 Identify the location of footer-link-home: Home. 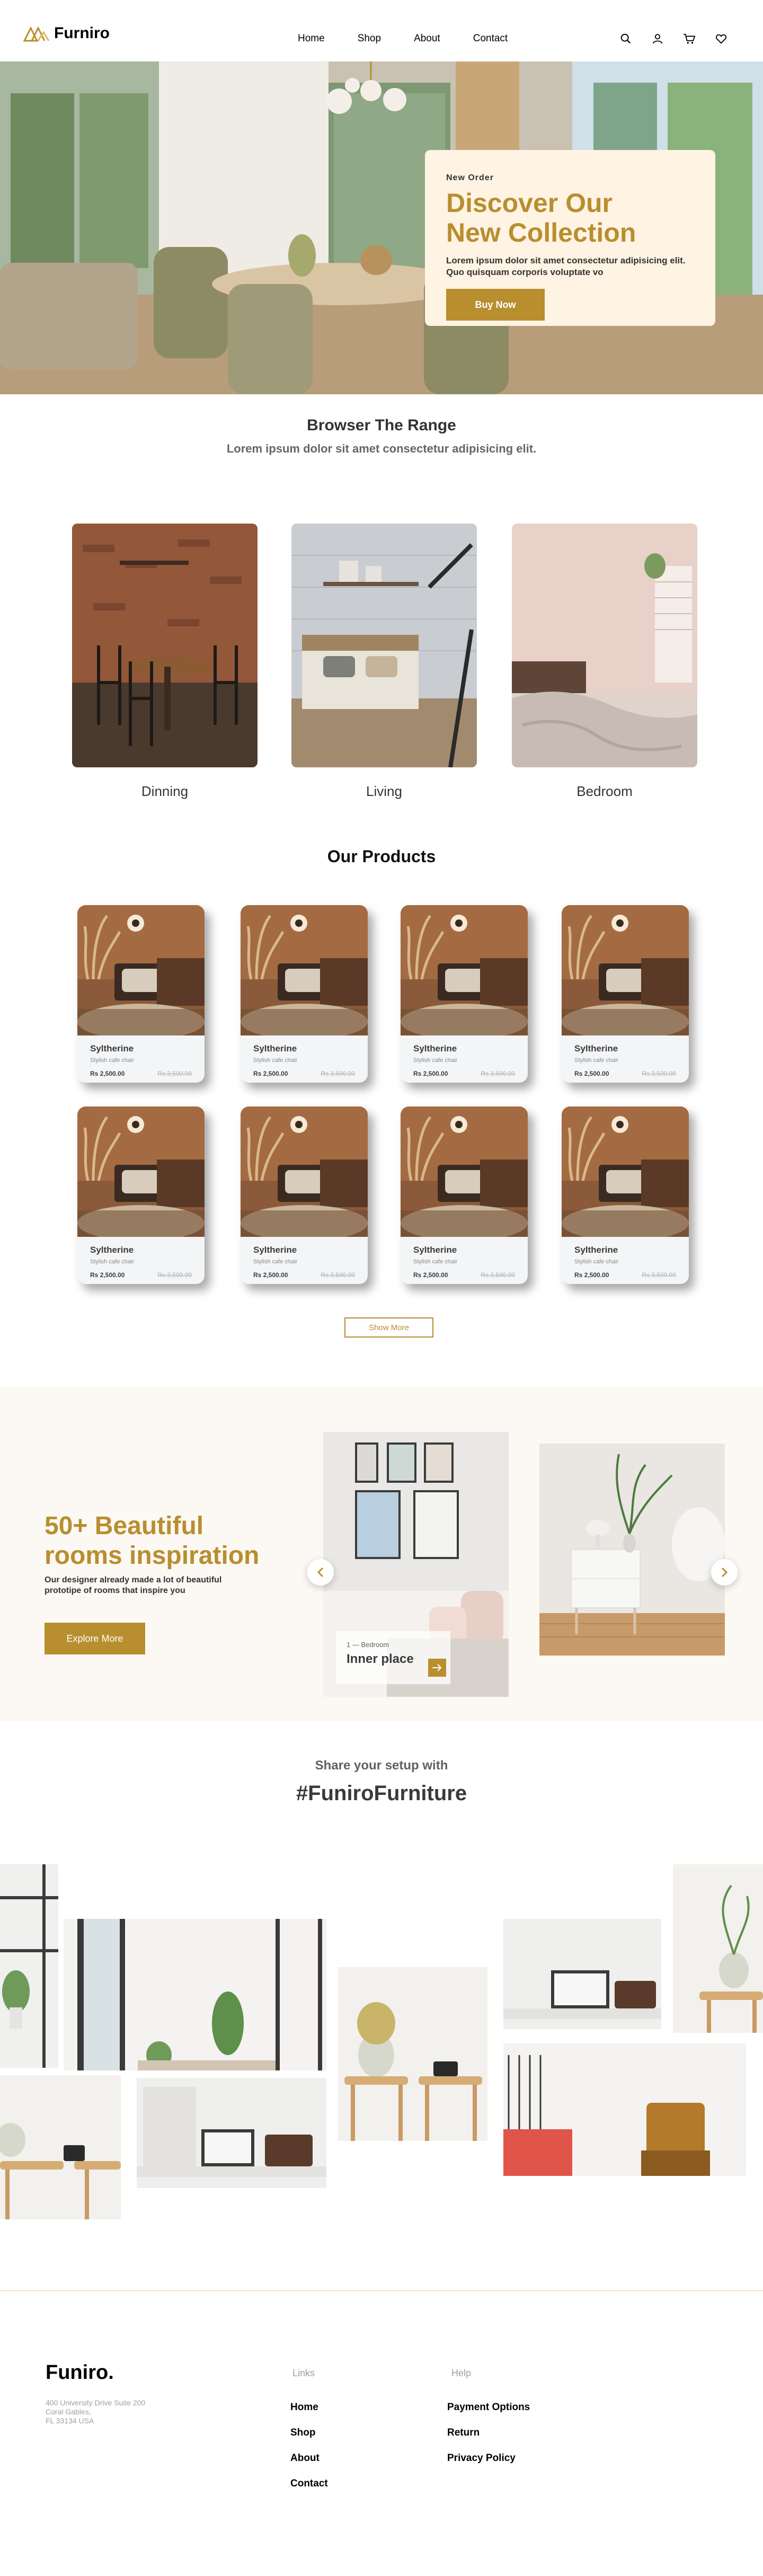
(304, 2407).